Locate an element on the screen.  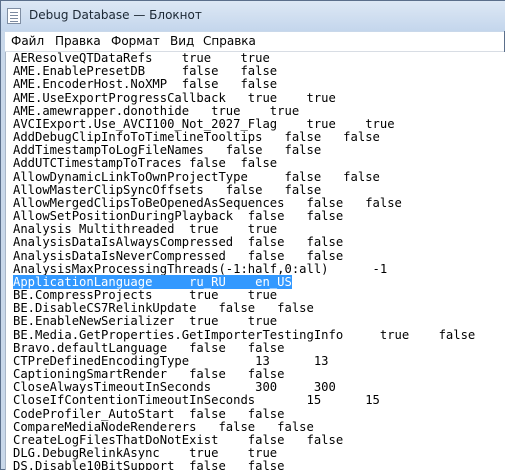
document-line: CodeProfiler_AutoStart false false is located at coordinates (244, 414).